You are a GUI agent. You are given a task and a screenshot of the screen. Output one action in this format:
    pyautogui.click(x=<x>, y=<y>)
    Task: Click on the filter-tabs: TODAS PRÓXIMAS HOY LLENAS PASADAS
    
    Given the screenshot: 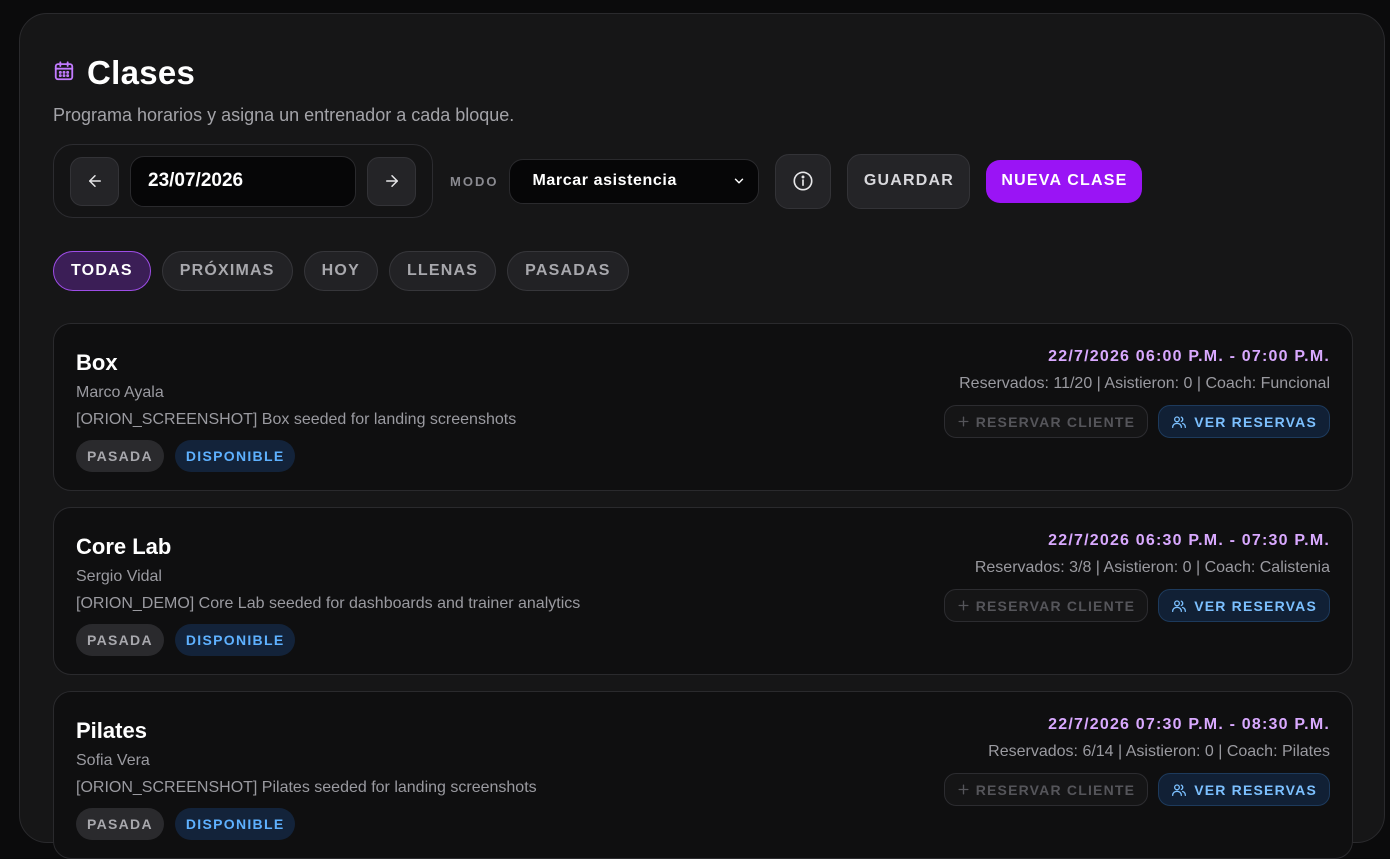 What is the action you would take?
    pyautogui.click(x=341, y=271)
    